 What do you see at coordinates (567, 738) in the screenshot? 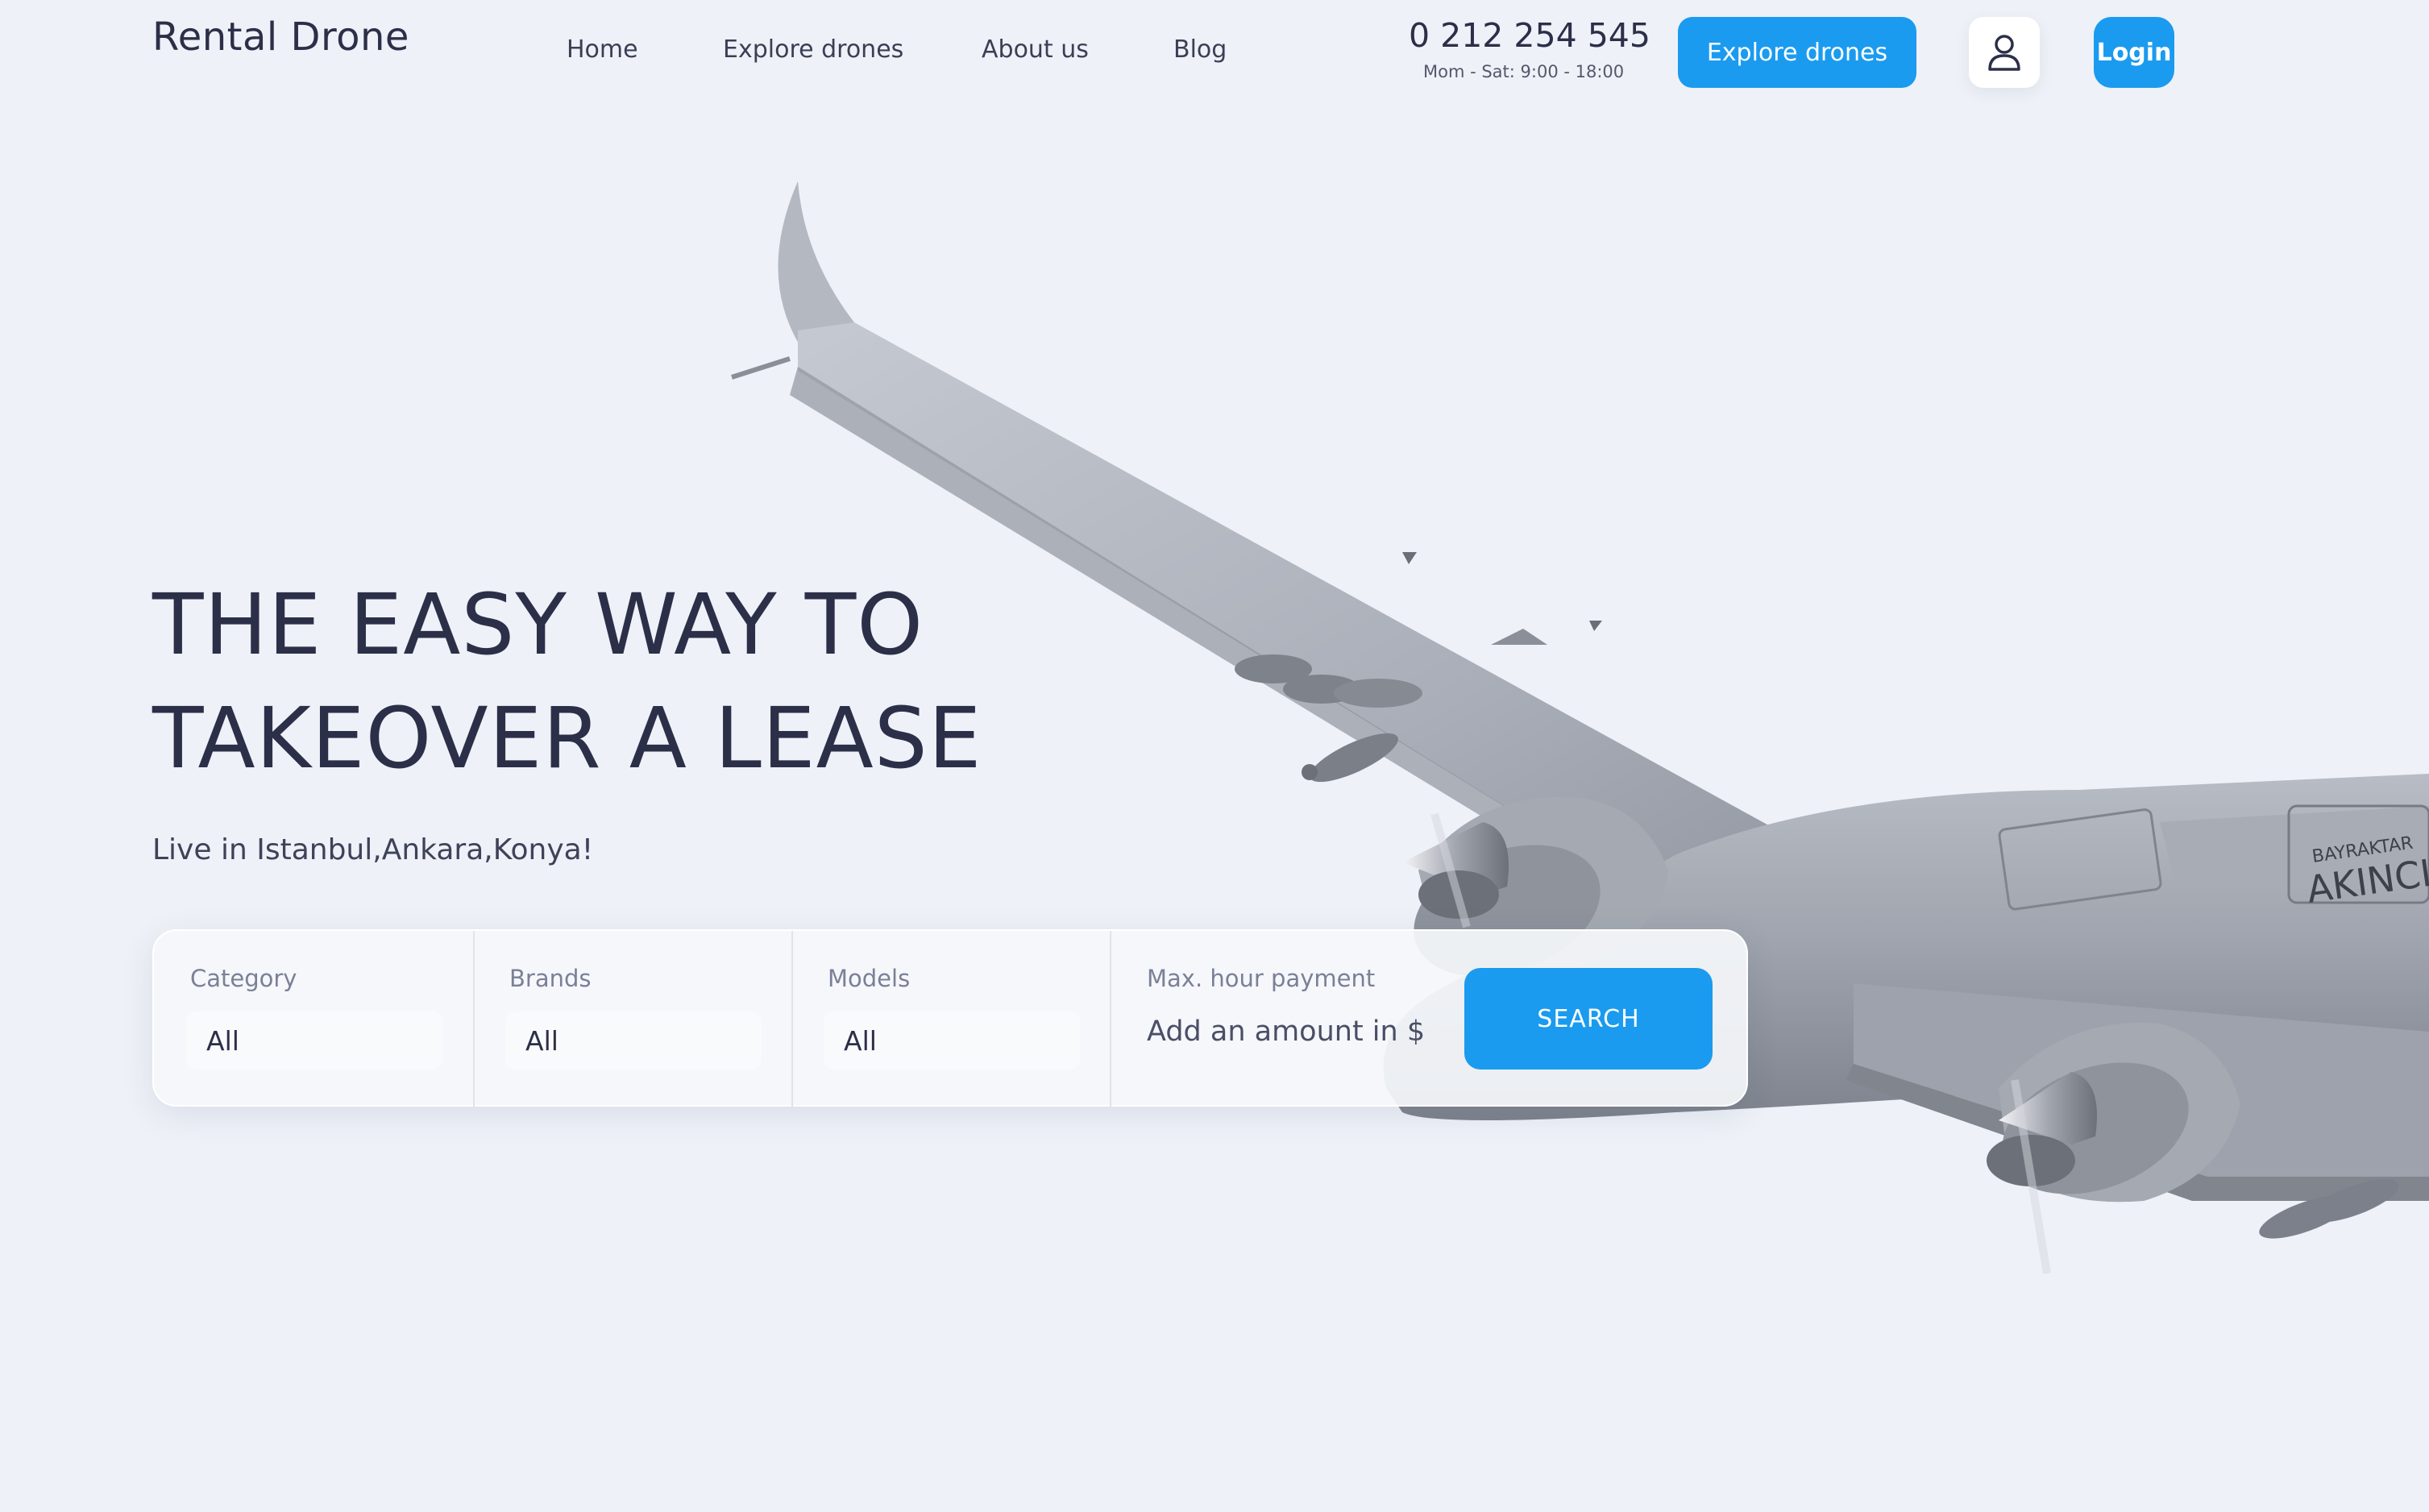
I see `hero-title-line2: TAKEOVER A LEASE` at bounding box center [567, 738].